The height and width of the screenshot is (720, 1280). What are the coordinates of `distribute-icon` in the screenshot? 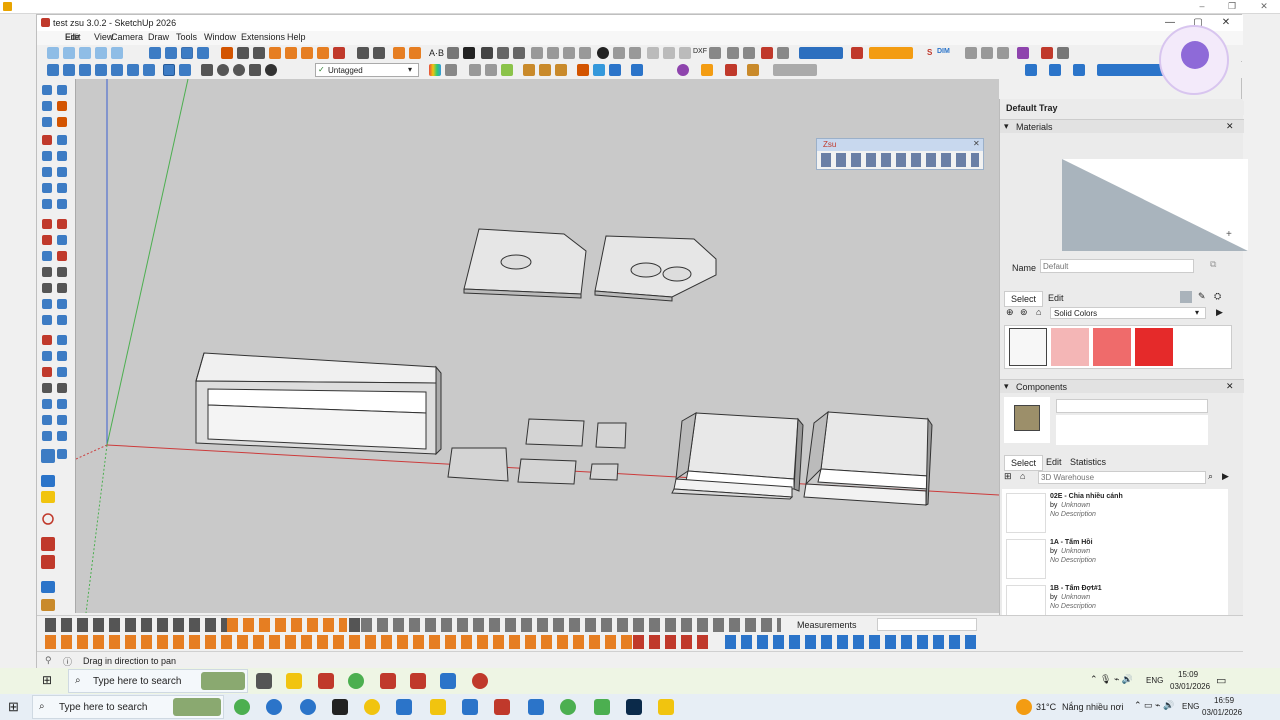 It's located at (553, 53).